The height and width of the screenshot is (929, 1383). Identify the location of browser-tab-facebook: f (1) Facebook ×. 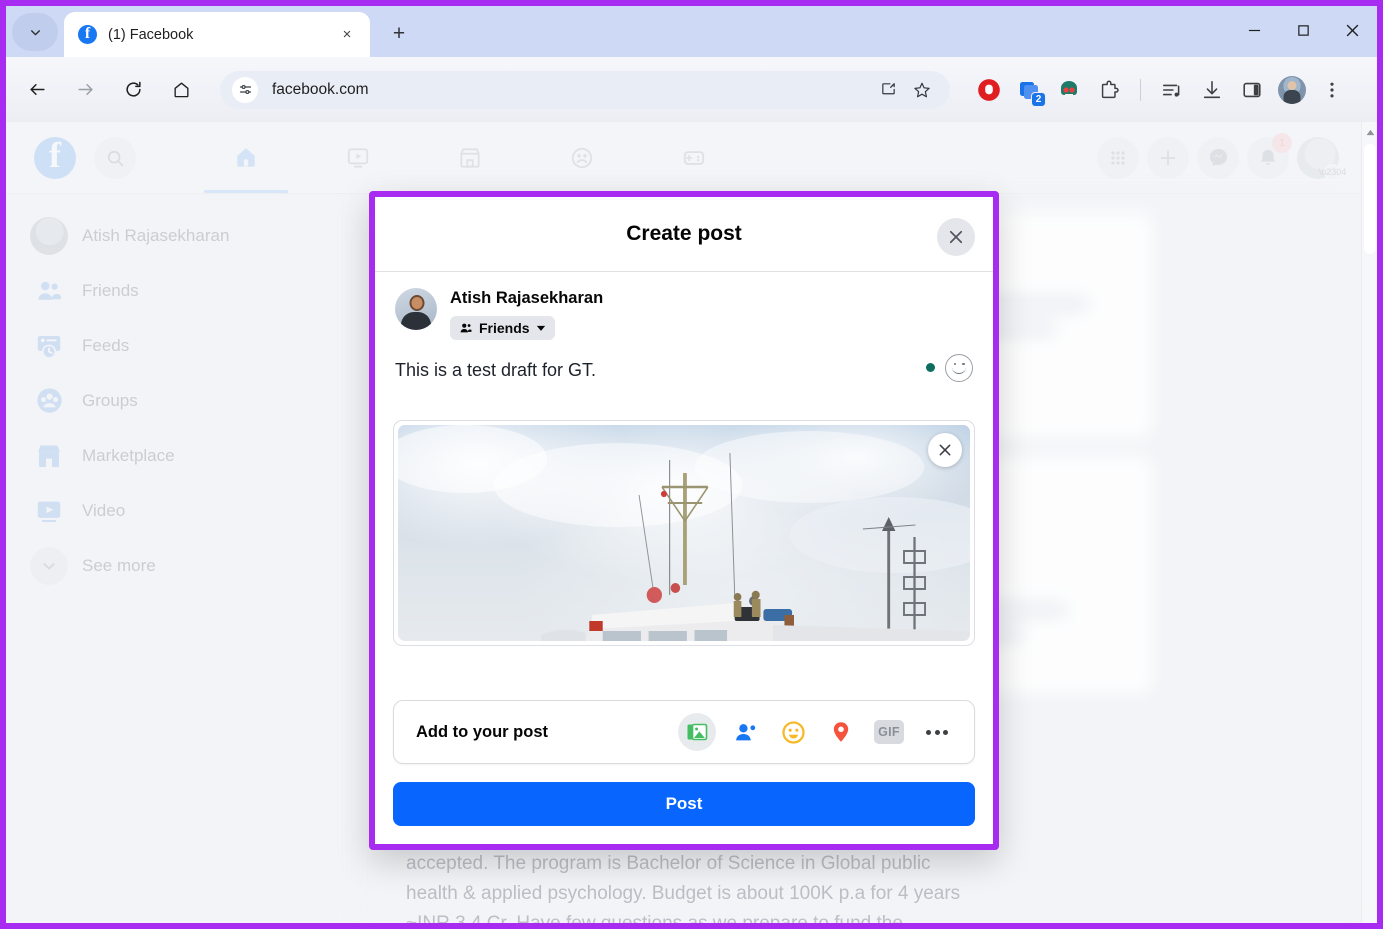
(217, 34).